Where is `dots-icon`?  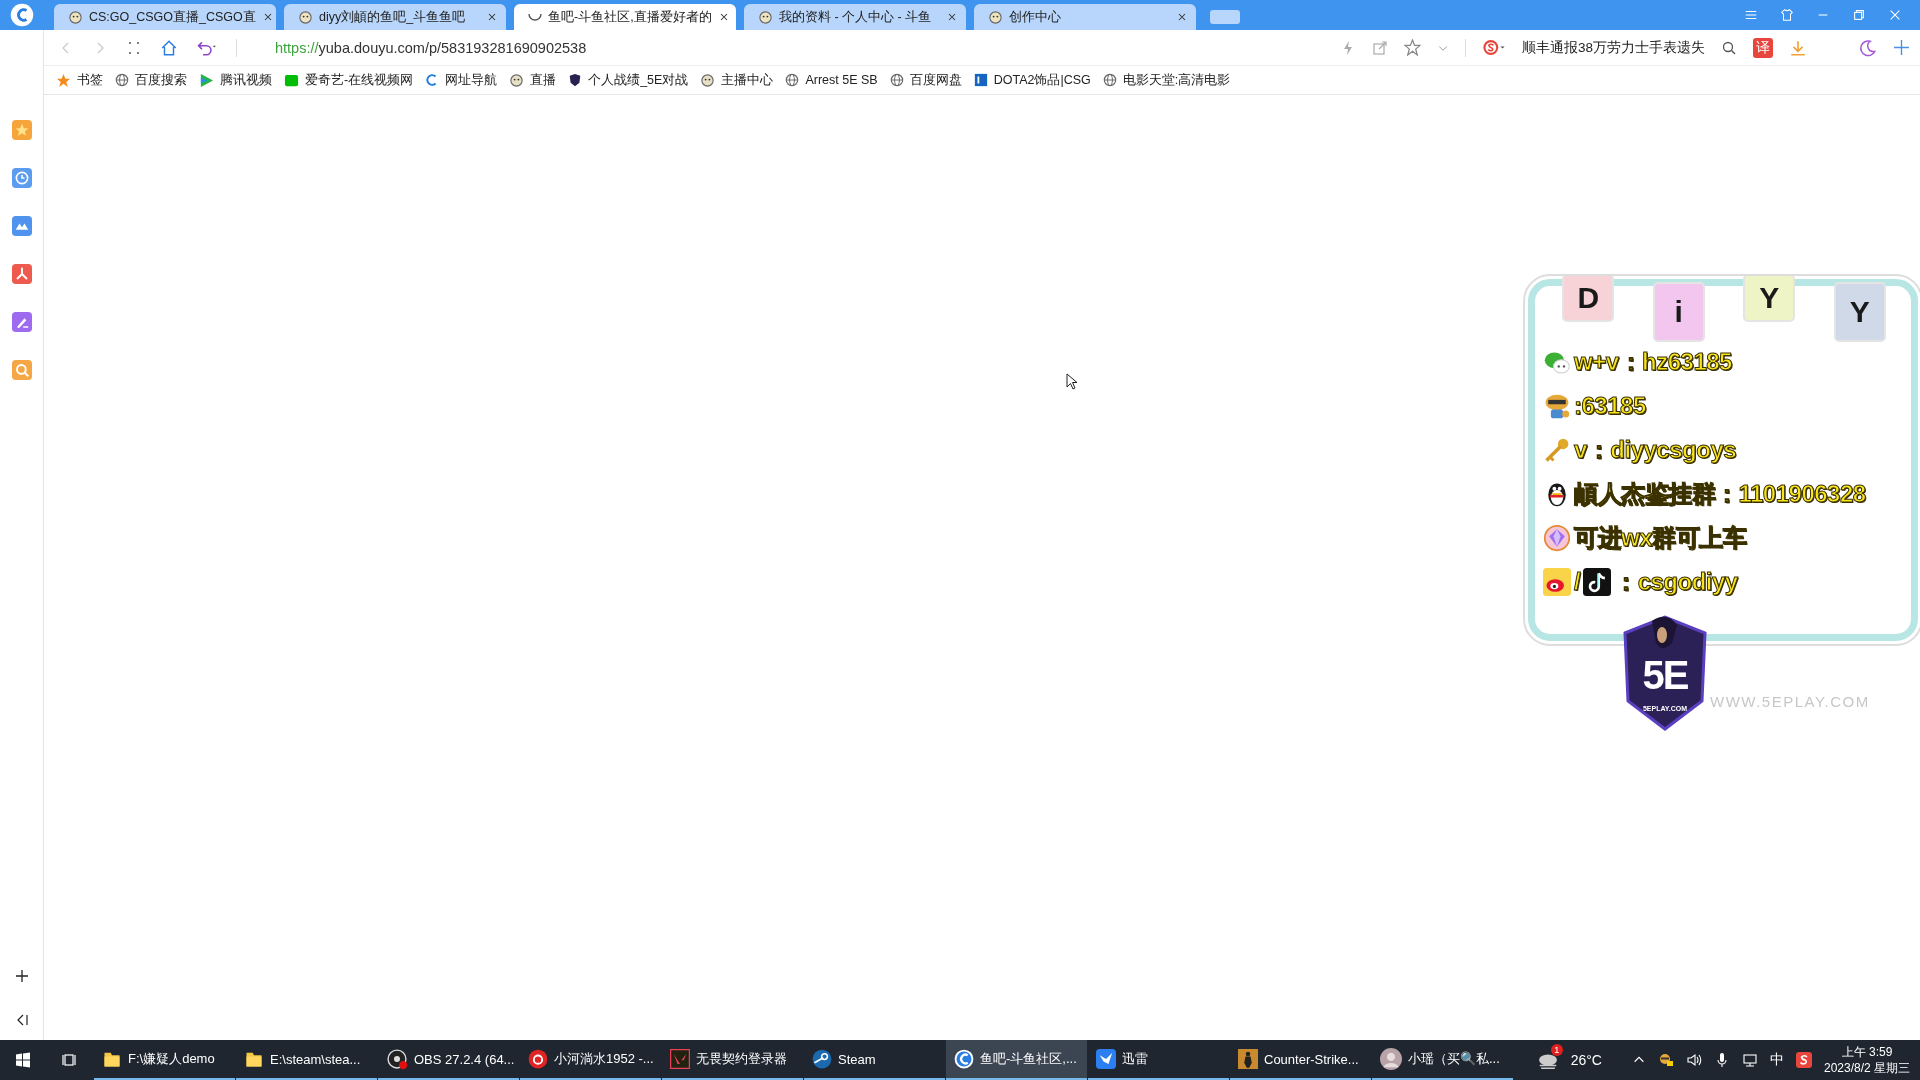
dots-icon is located at coordinates (134, 47).